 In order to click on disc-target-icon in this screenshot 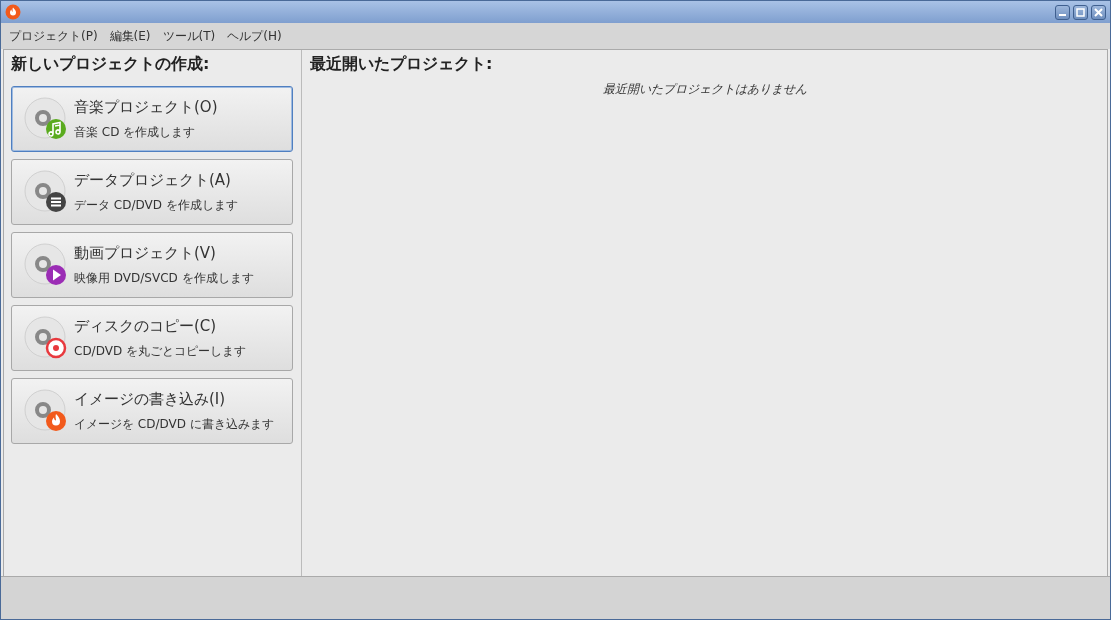, I will do `click(46, 338)`.